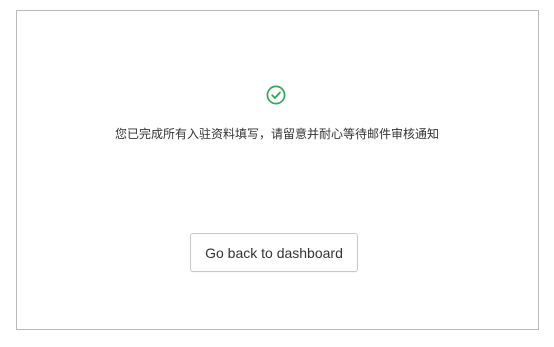  What do you see at coordinates (276, 95) in the screenshot?
I see `check-circle-icon` at bounding box center [276, 95].